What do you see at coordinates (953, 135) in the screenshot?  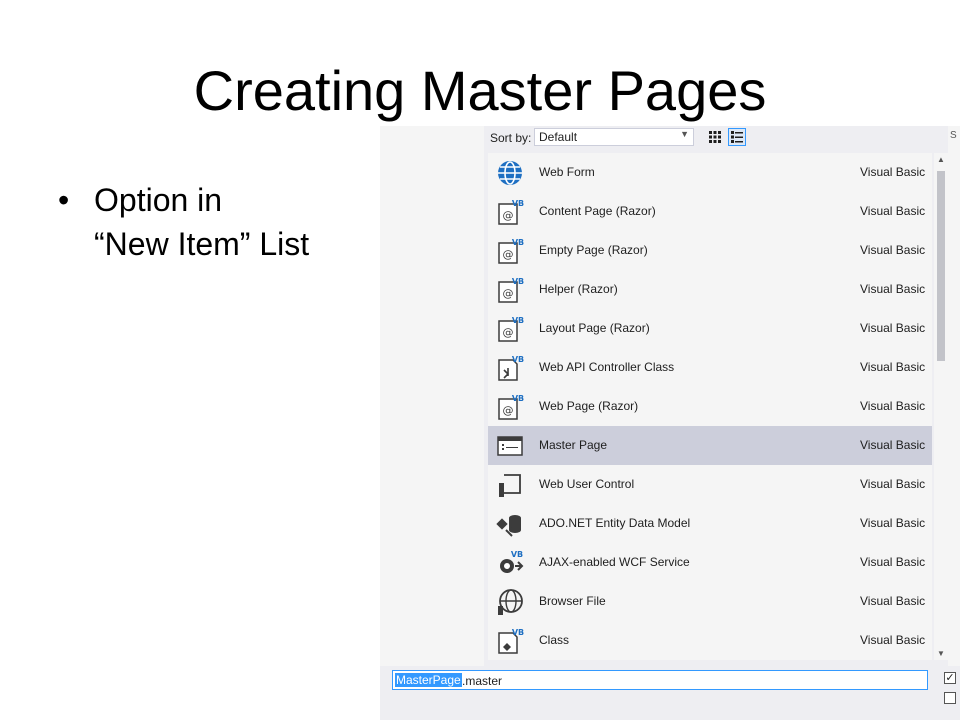 I see `details-pane-letter: S` at bounding box center [953, 135].